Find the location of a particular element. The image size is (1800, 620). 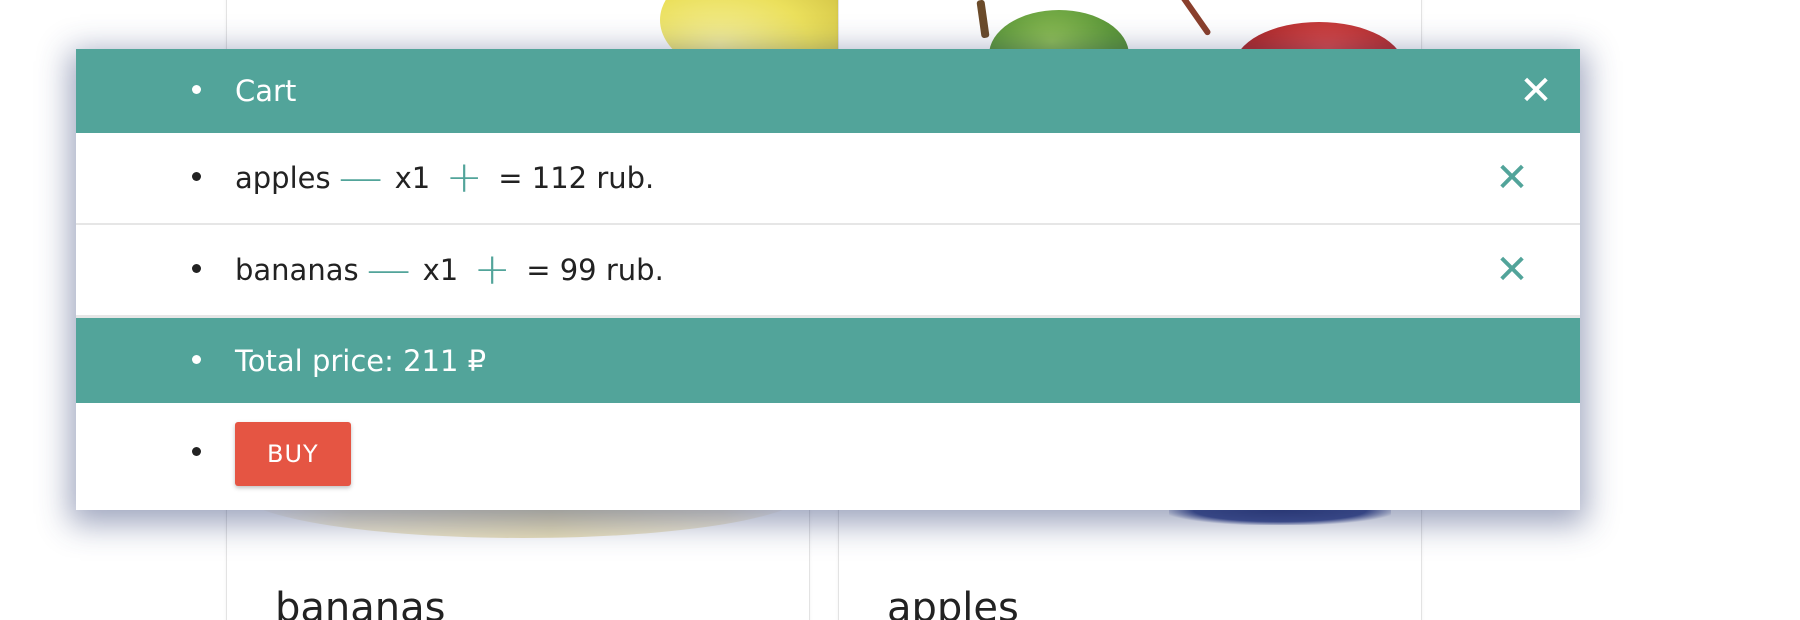

cart-title: Cart is located at coordinates (266, 91).